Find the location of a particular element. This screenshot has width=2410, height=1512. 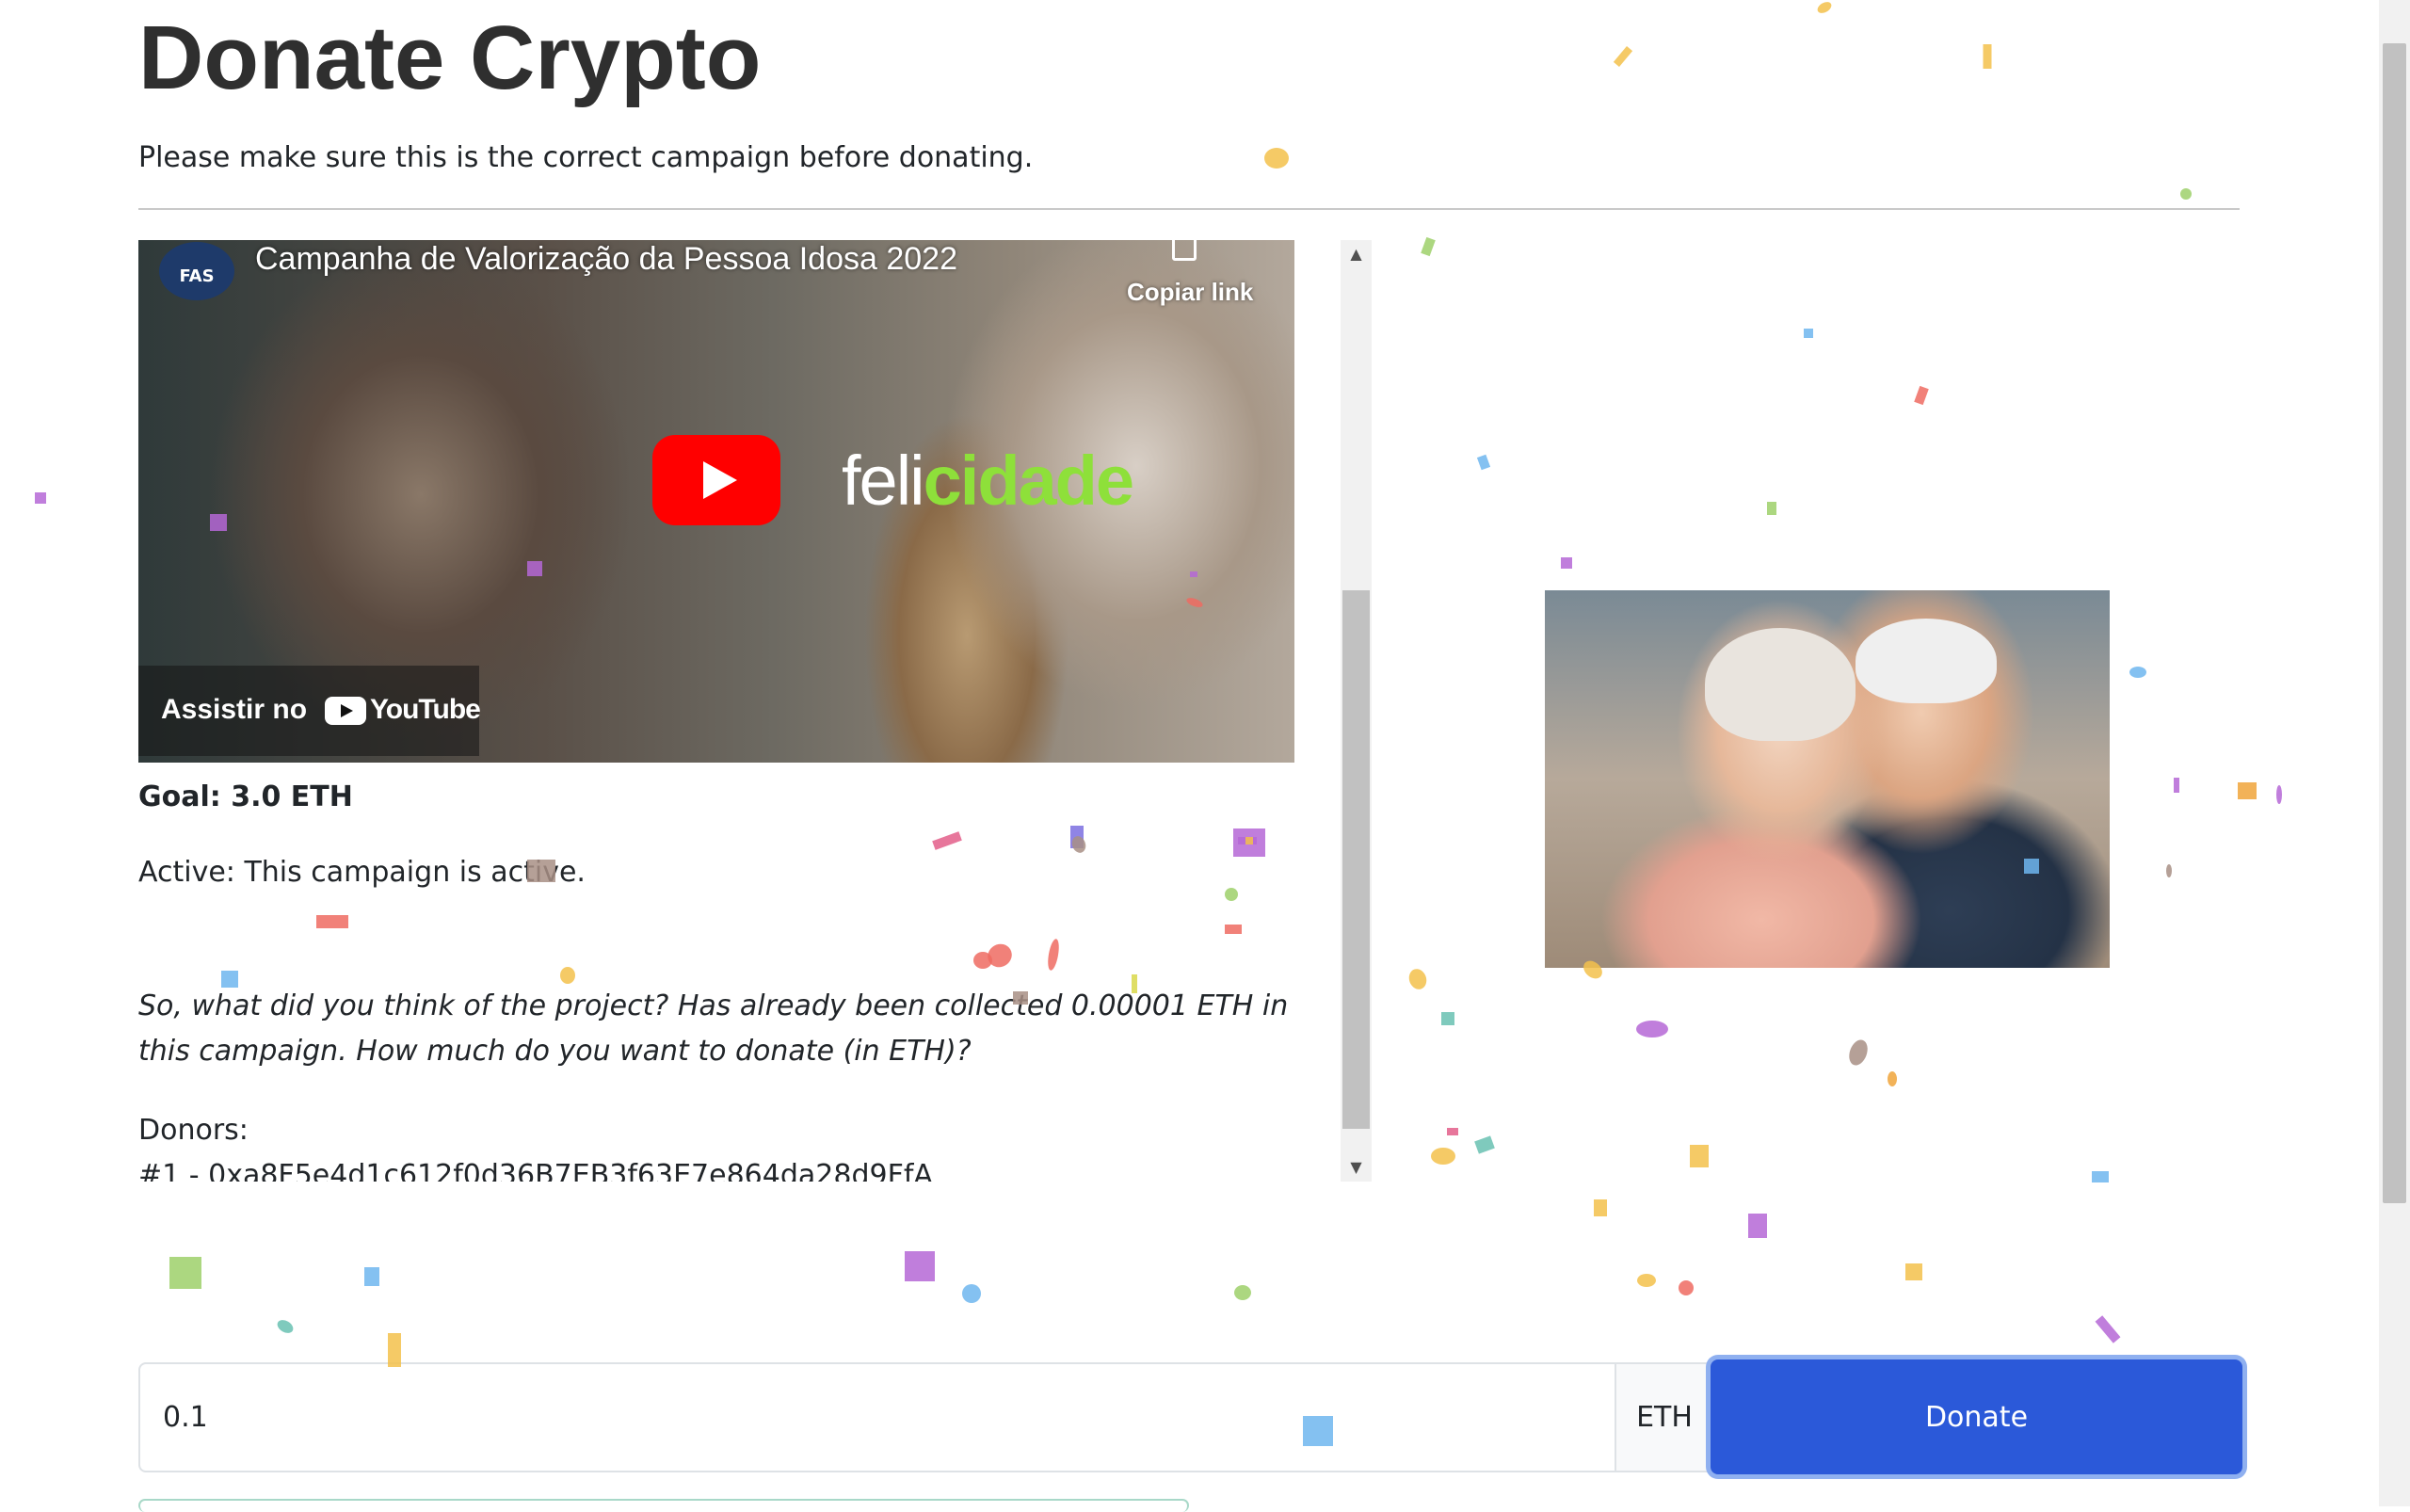

pane-scrollbar: ▲ ▼ is located at coordinates (1356, 711).